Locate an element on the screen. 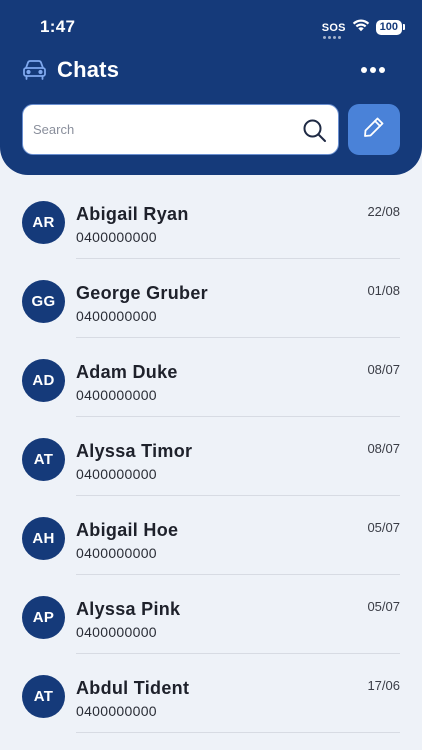 This screenshot has height=750, width=422. avatar: AR is located at coordinates (43, 222).